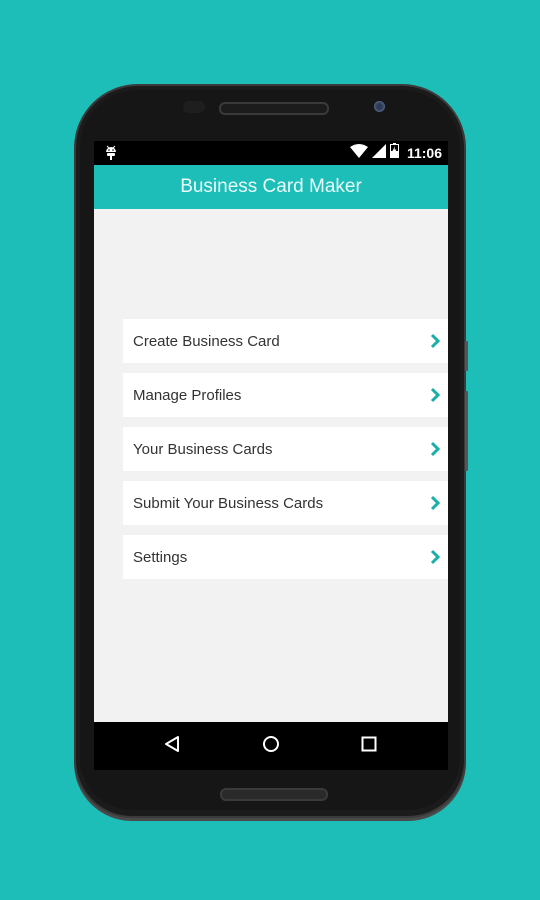 This screenshot has width=540, height=900. Describe the element at coordinates (228, 503) in the screenshot. I see `menu-item-label: Submit Your Business Cards` at that location.